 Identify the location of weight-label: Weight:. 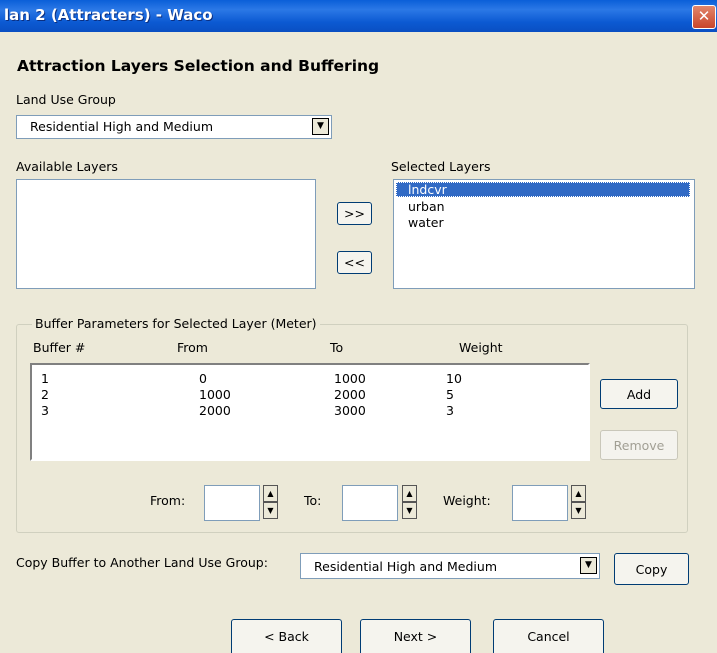
(467, 500).